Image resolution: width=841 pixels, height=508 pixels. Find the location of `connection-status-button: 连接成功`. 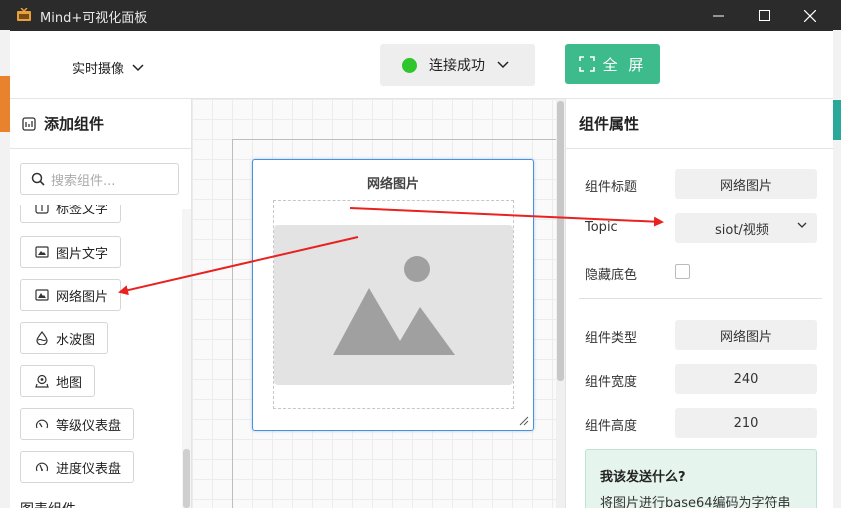

connection-status-button: 连接成功 is located at coordinates (457, 65).